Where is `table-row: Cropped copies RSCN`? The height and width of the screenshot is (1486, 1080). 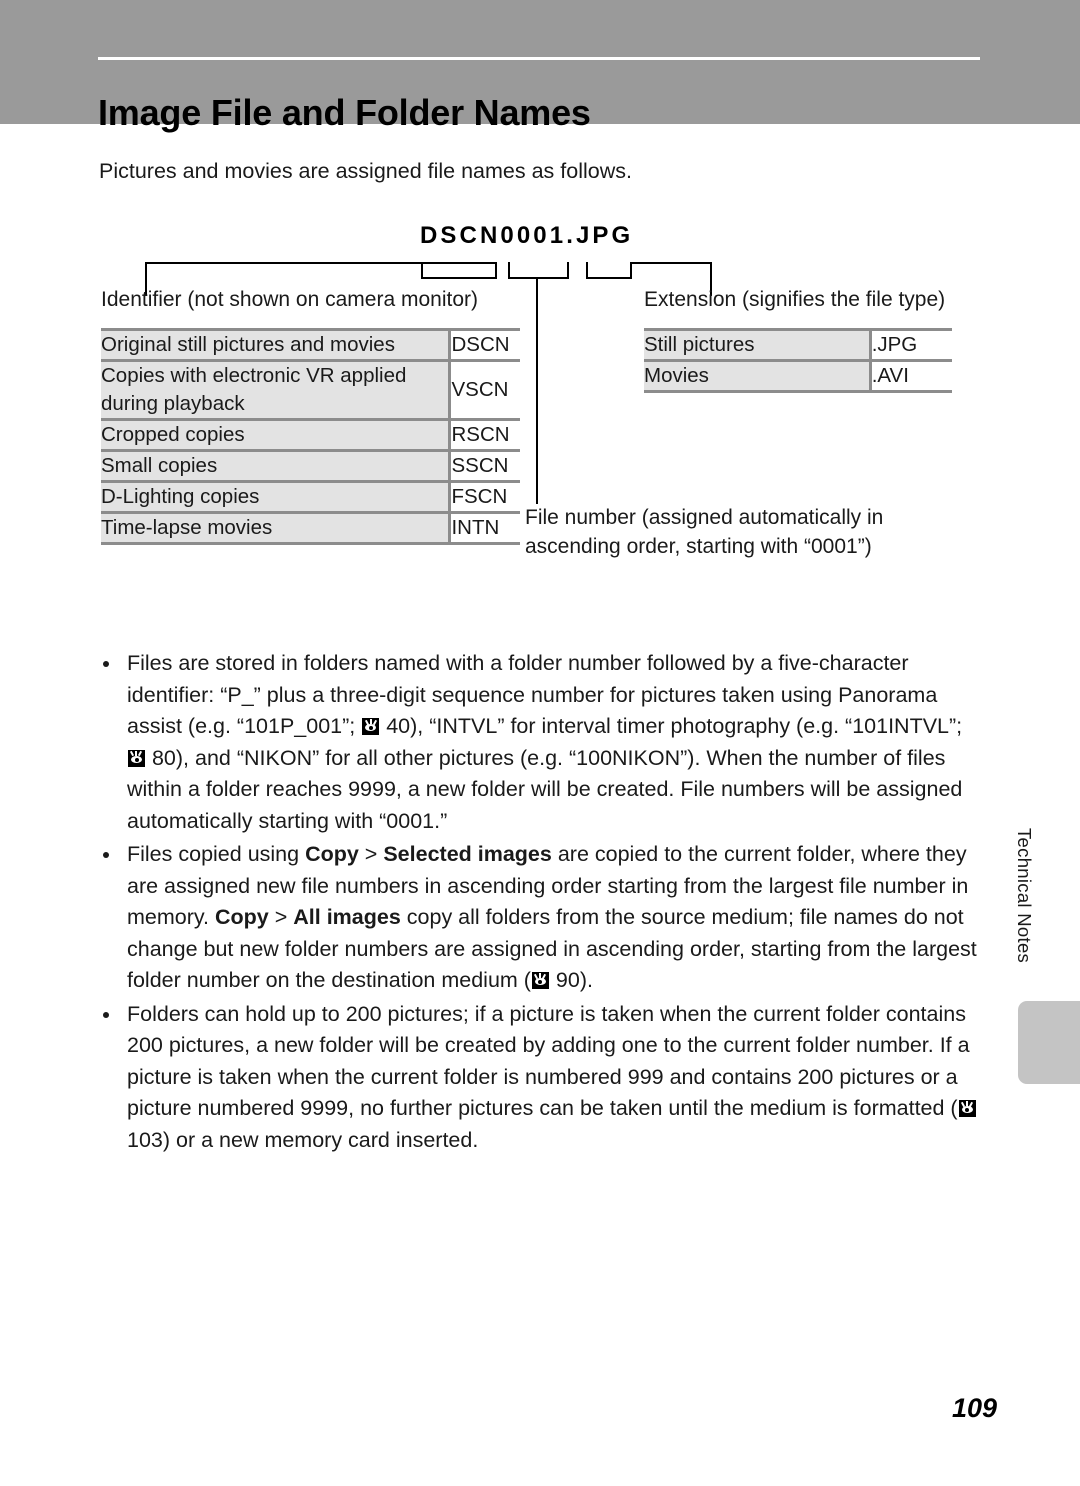
table-row: Cropped copies RSCN is located at coordinates (310, 435).